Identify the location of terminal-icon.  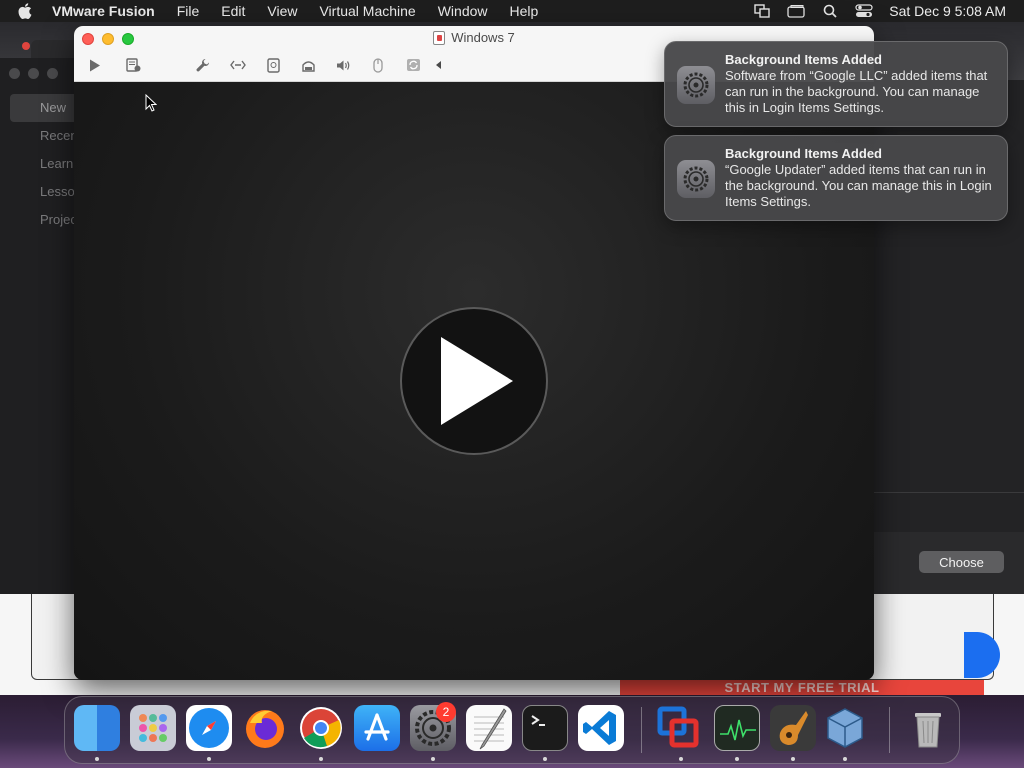
(545, 728).